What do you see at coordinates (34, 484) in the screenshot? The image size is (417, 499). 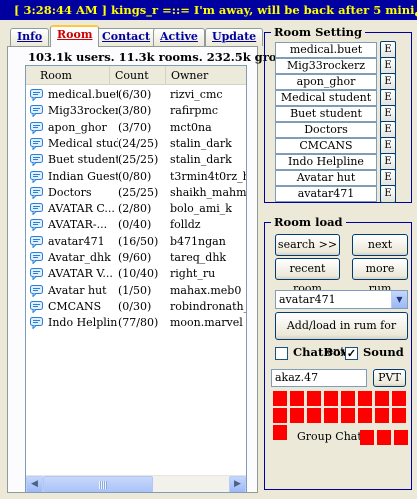 I see `scroll-left-icon: ◀` at bounding box center [34, 484].